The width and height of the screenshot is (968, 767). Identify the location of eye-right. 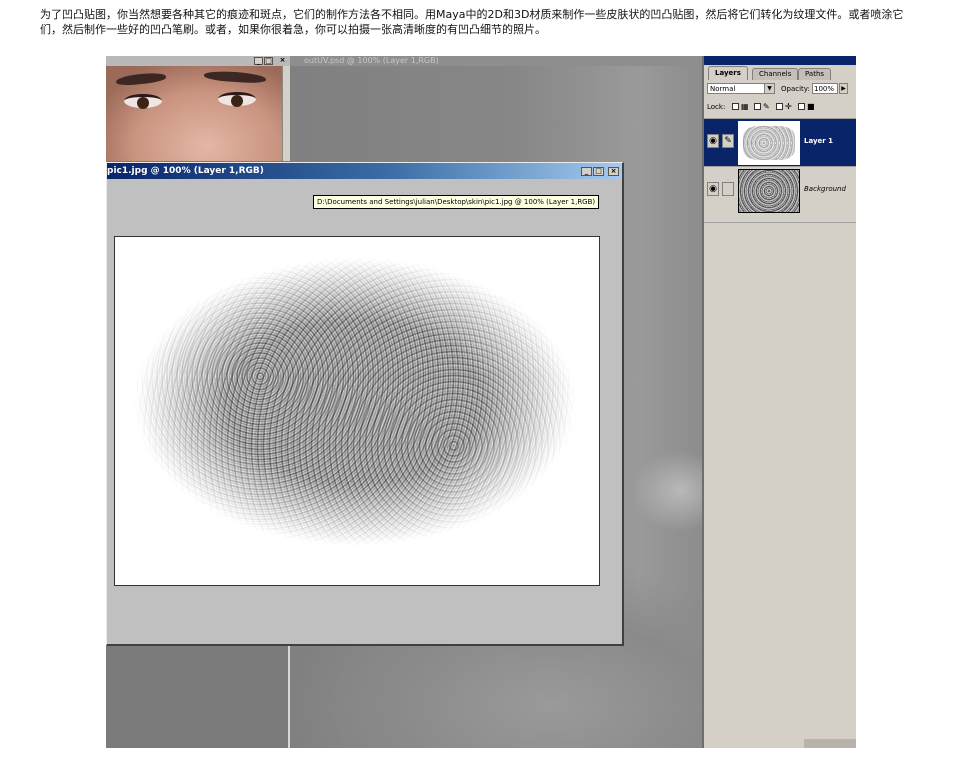
(237, 99).